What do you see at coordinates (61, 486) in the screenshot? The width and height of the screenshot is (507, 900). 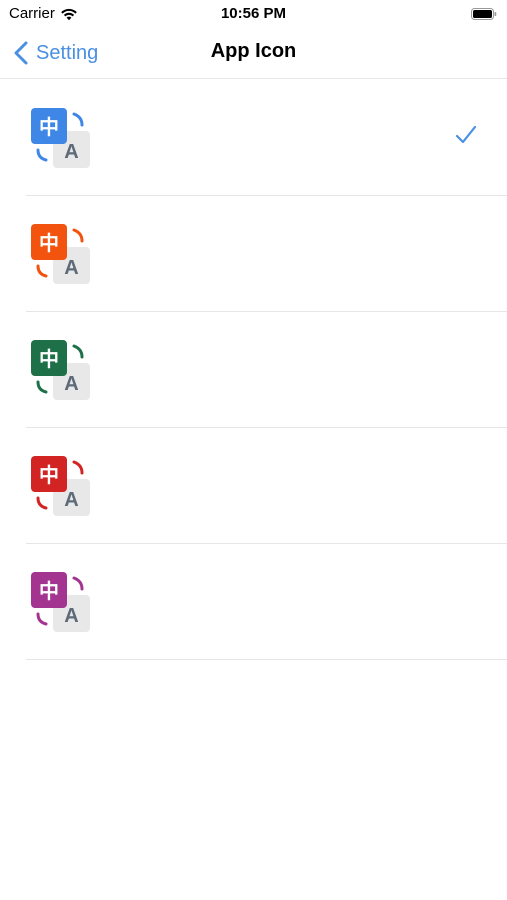 I see `app-icon-red: A中` at bounding box center [61, 486].